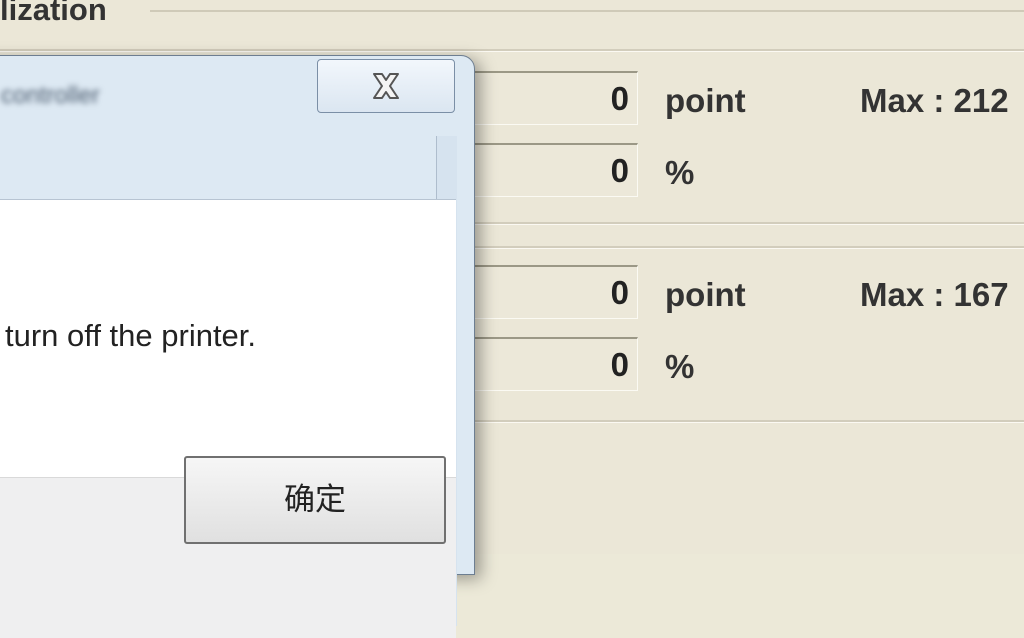 The width and height of the screenshot is (1024, 638). I want to click on groupbox-border, so click(587, 11).